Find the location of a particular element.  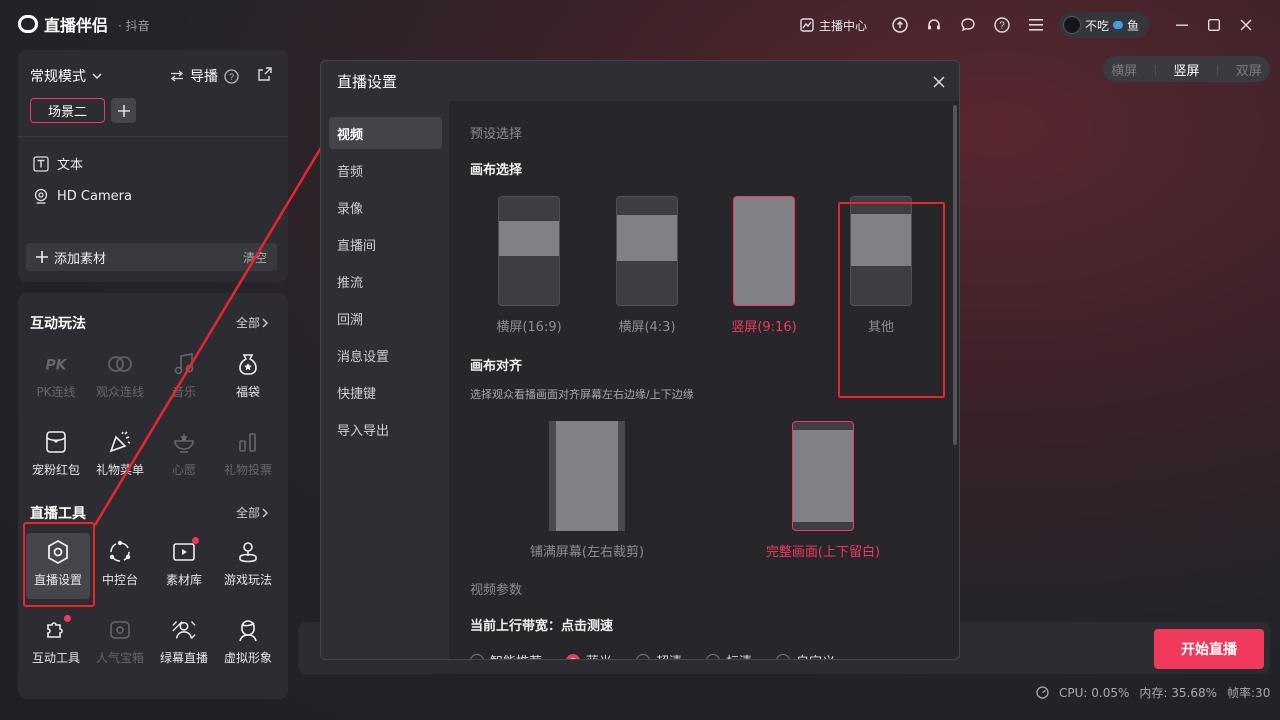

preset-label: 预设选择 is located at coordinates (496, 134).